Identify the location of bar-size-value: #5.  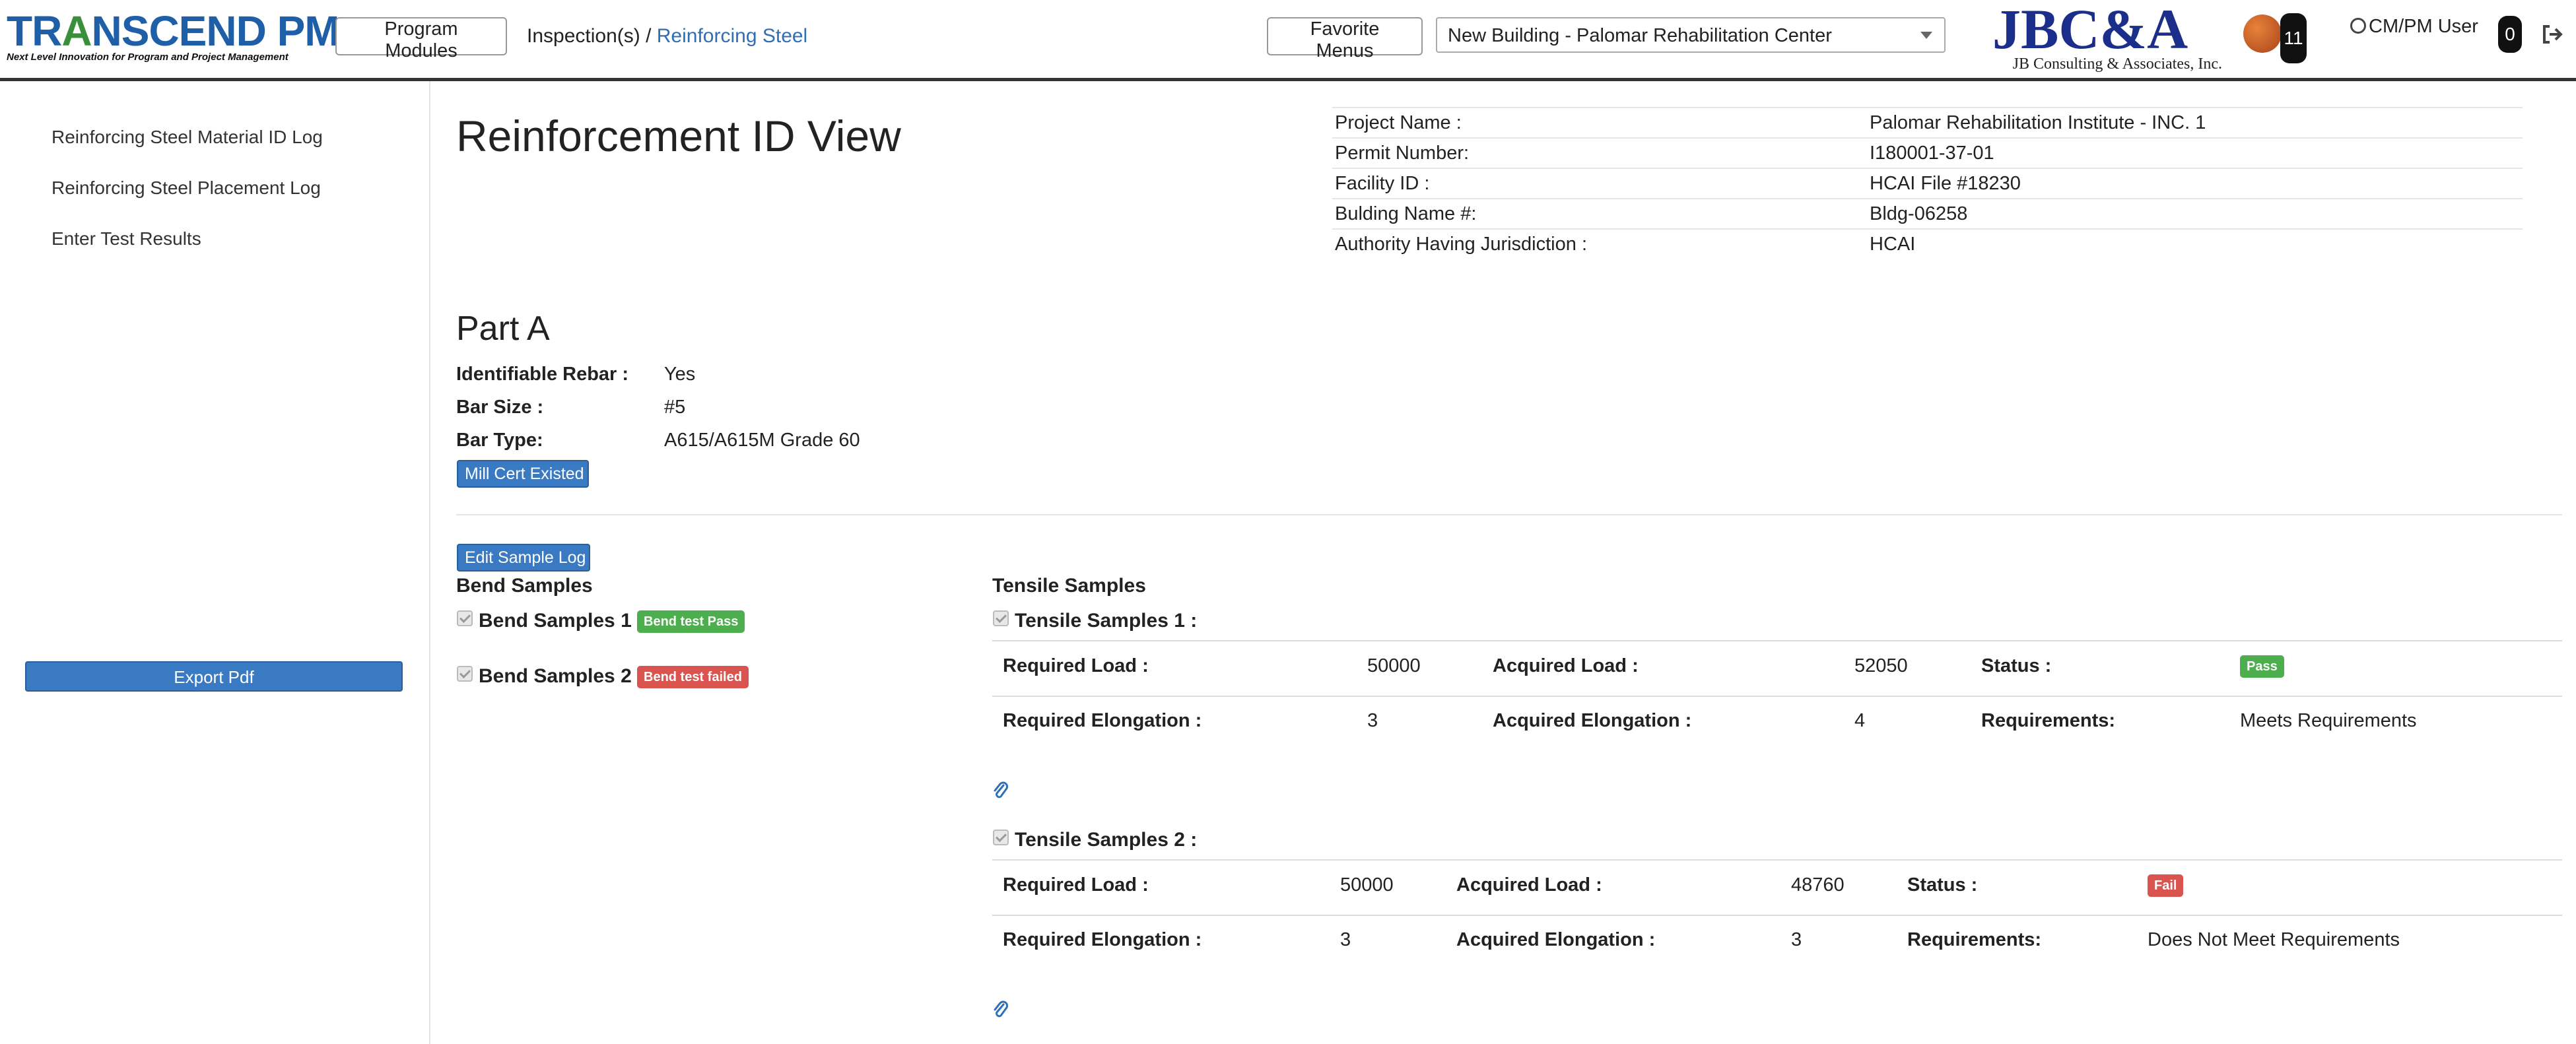
(675, 407).